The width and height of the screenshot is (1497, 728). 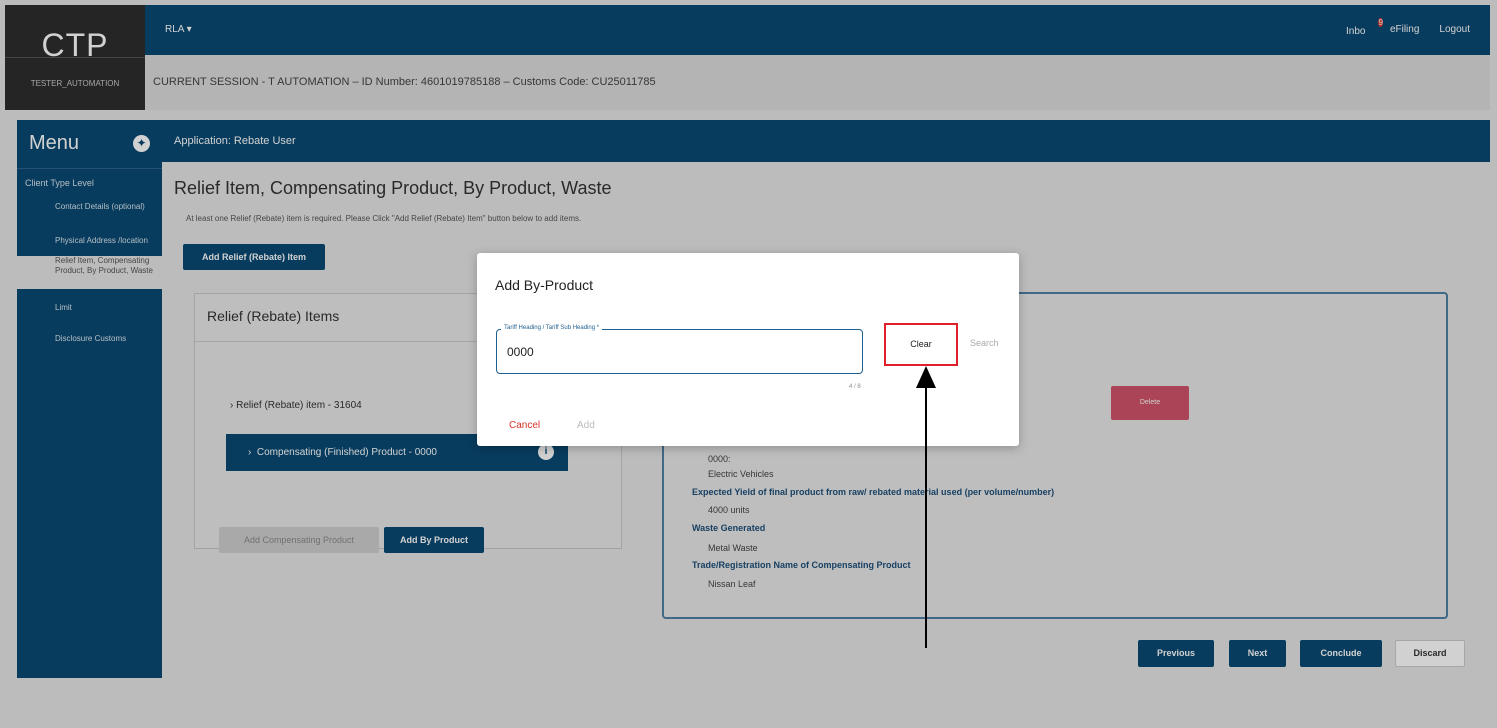 What do you see at coordinates (544, 285) in the screenshot?
I see `dialog-title: Add By-Product` at bounding box center [544, 285].